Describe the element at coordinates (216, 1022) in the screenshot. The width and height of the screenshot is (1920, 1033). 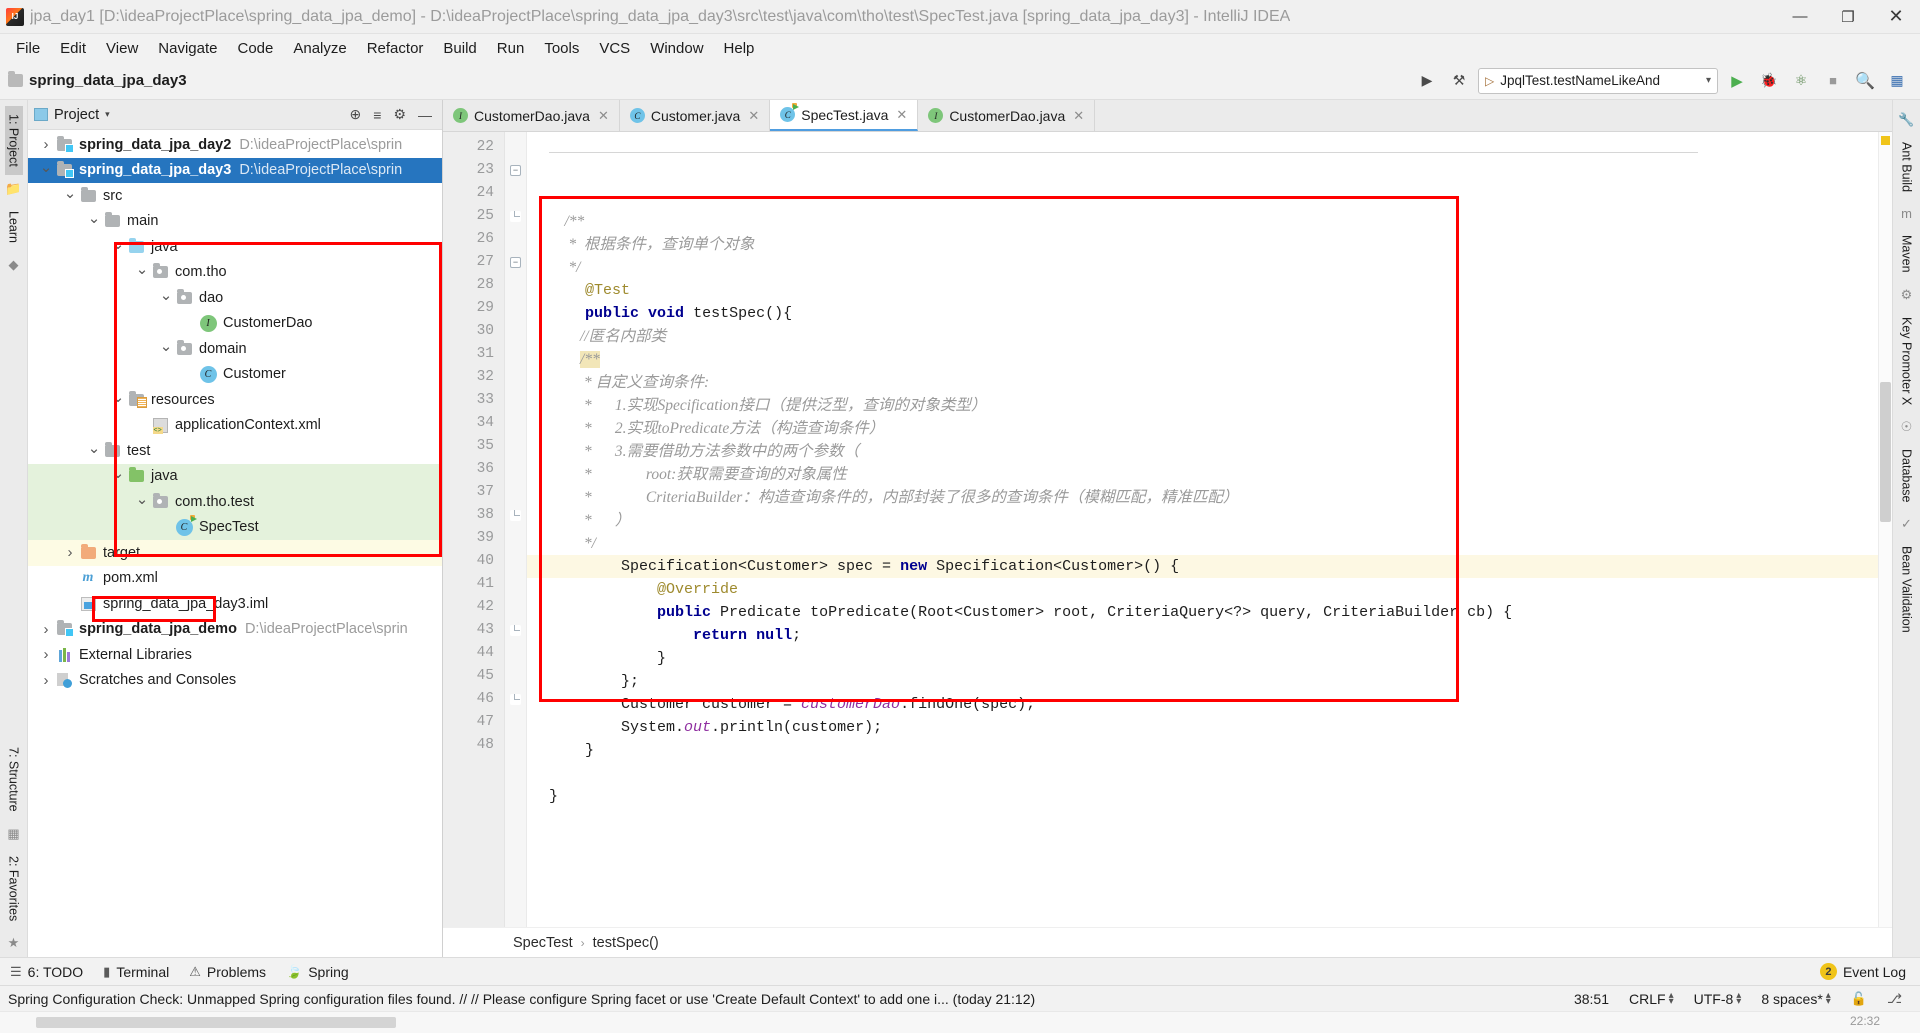
I see `horizontal-scrollbar-thumb` at that location.